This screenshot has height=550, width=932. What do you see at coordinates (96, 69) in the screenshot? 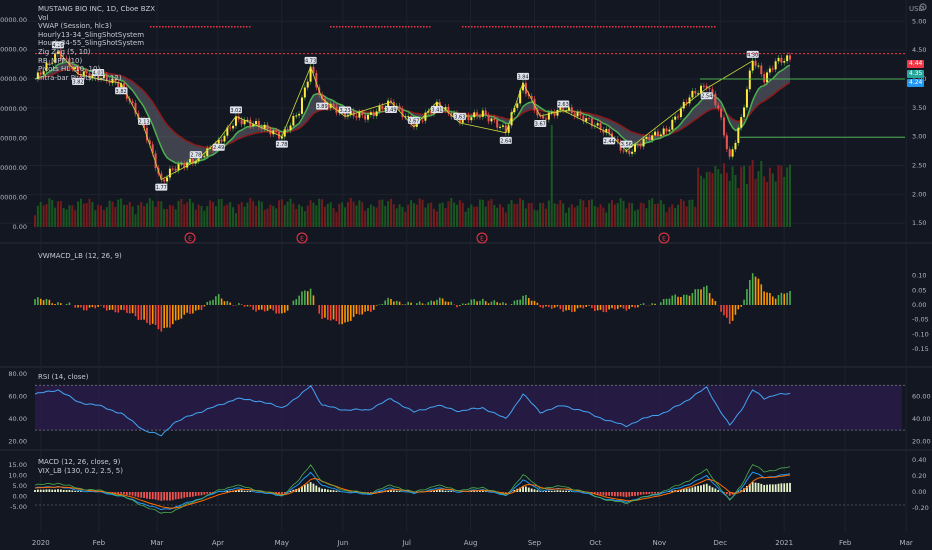
I see `legend-pivots-hl: Pivots HL (10, 10)` at bounding box center [96, 69].